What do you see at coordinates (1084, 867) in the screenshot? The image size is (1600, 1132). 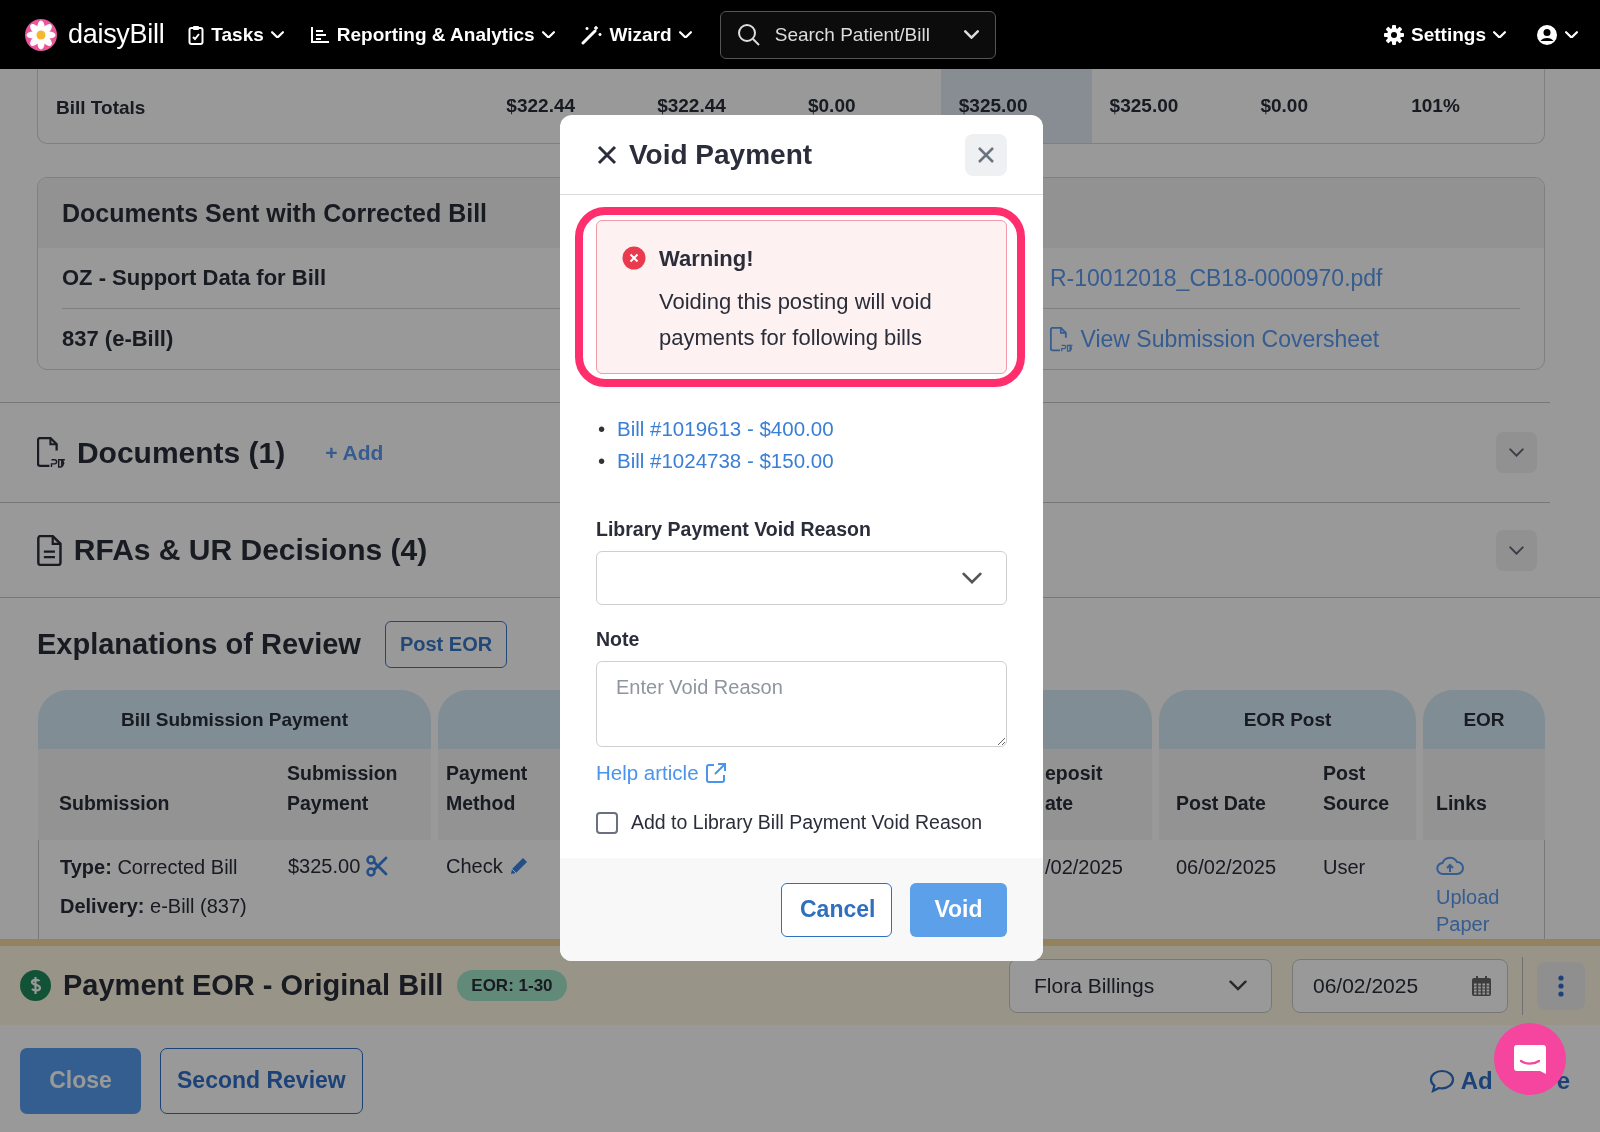 I see `table-cell: /02/2025` at bounding box center [1084, 867].